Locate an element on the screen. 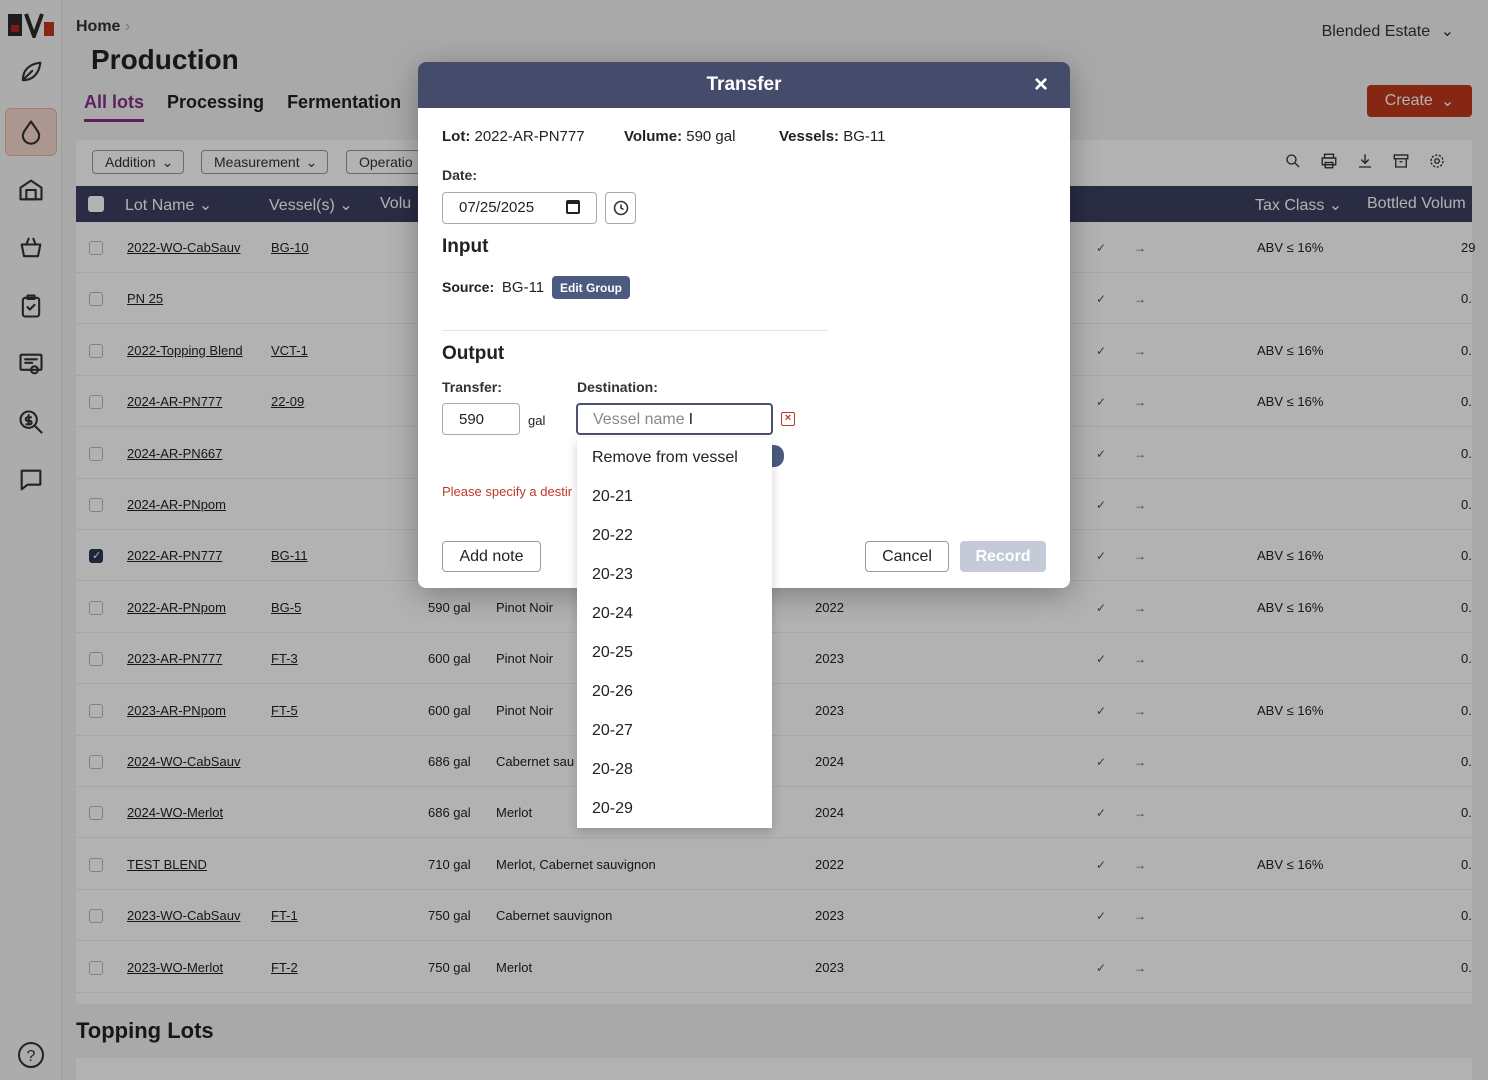 This screenshot has height=1080, width=1488. clock-icon is located at coordinates (620, 208).